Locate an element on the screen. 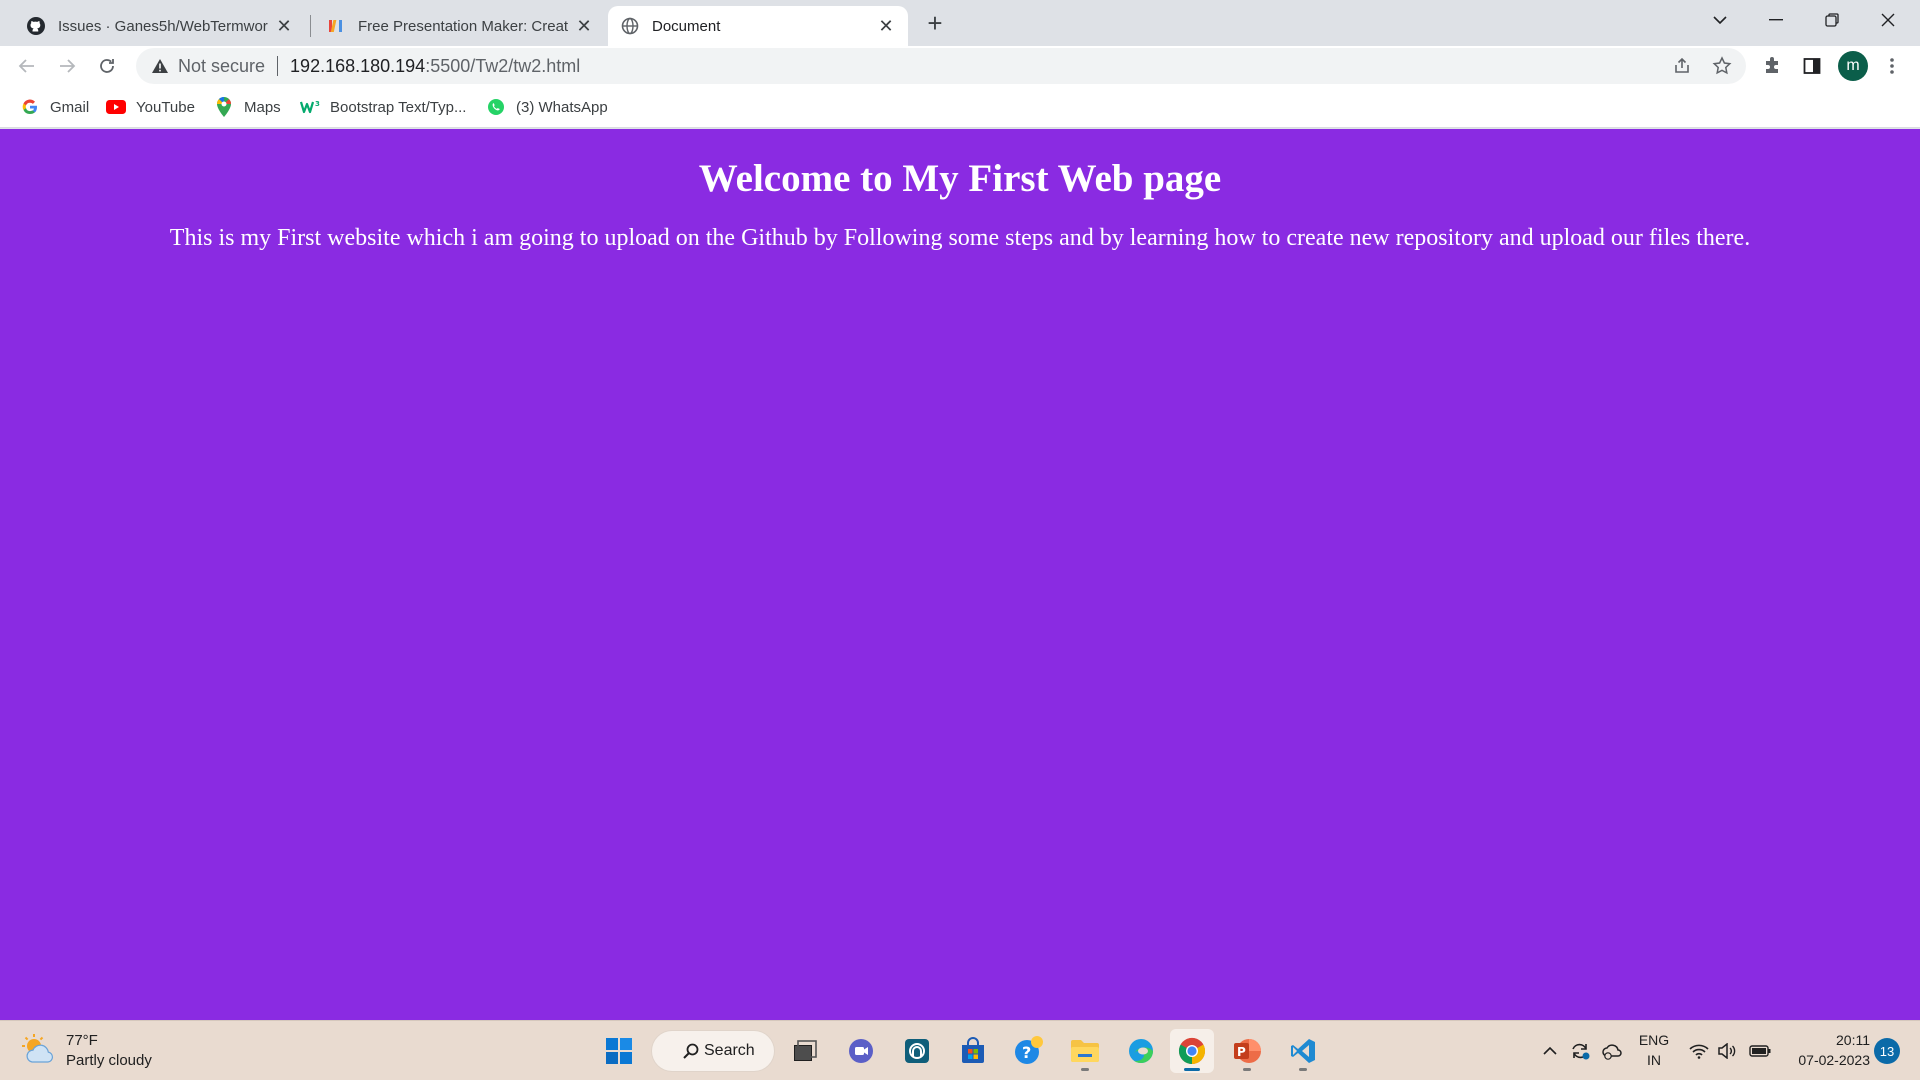 Image resolution: width=1920 pixels, height=1080 pixels. app-icon is located at coordinates (917, 1051).